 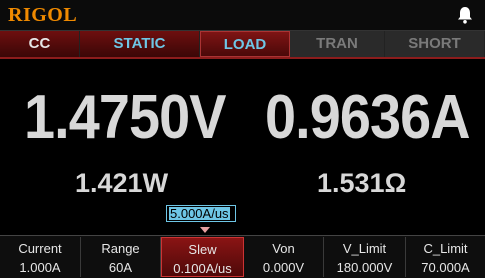 What do you see at coordinates (40, 257) in the screenshot?
I see `param-current: Current 1.000A` at bounding box center [40, 257].